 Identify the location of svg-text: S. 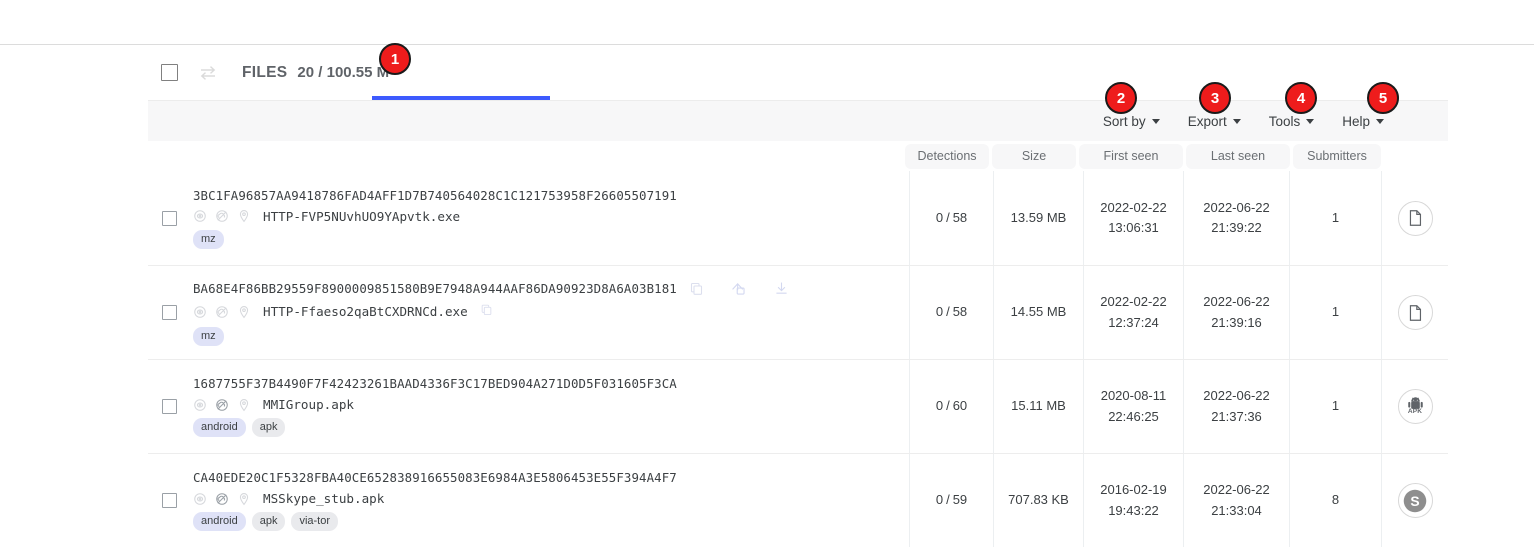
(1414, 501).